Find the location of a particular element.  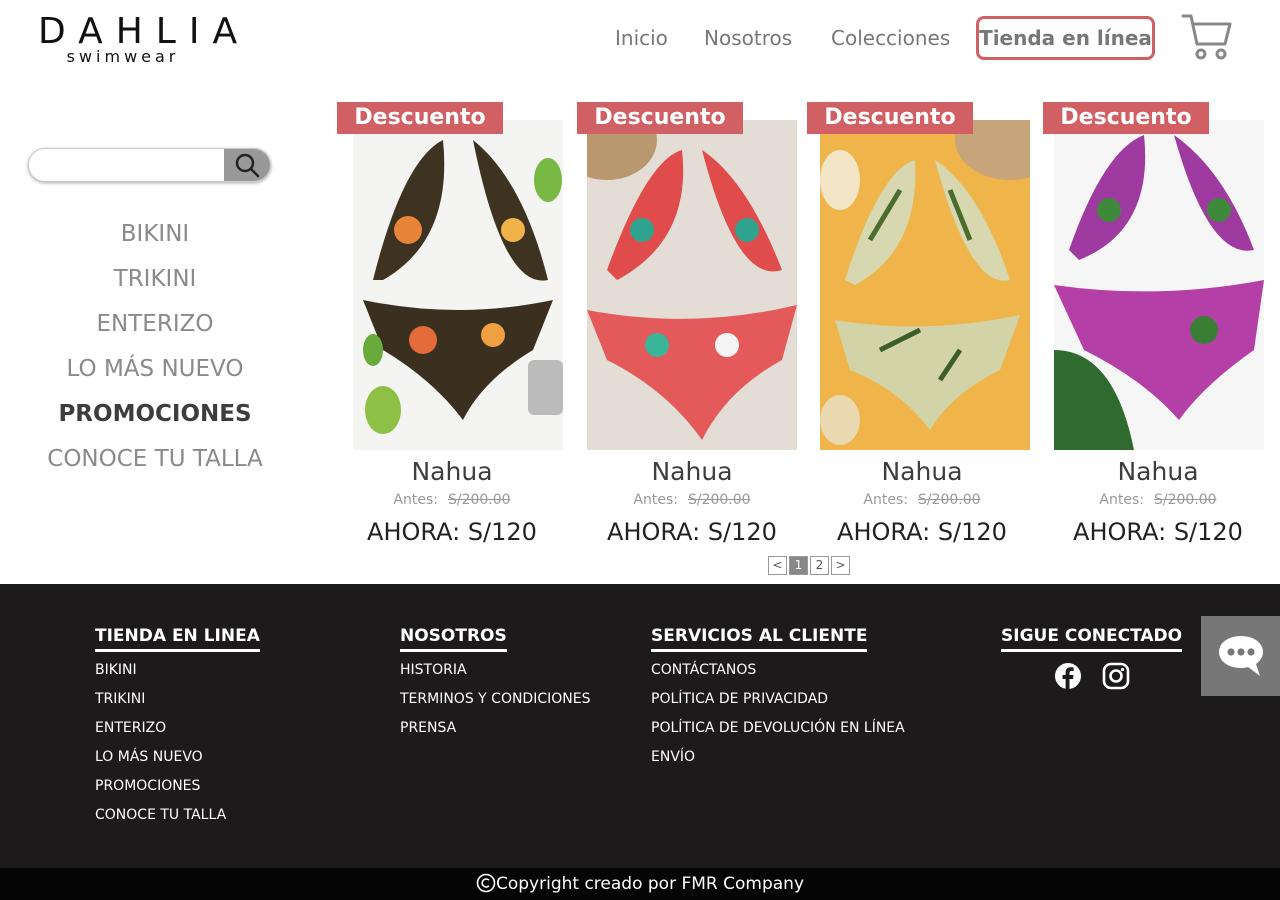

nav-tienda-en-linea: Tienda en línea is located at coordinates (1065, 38).